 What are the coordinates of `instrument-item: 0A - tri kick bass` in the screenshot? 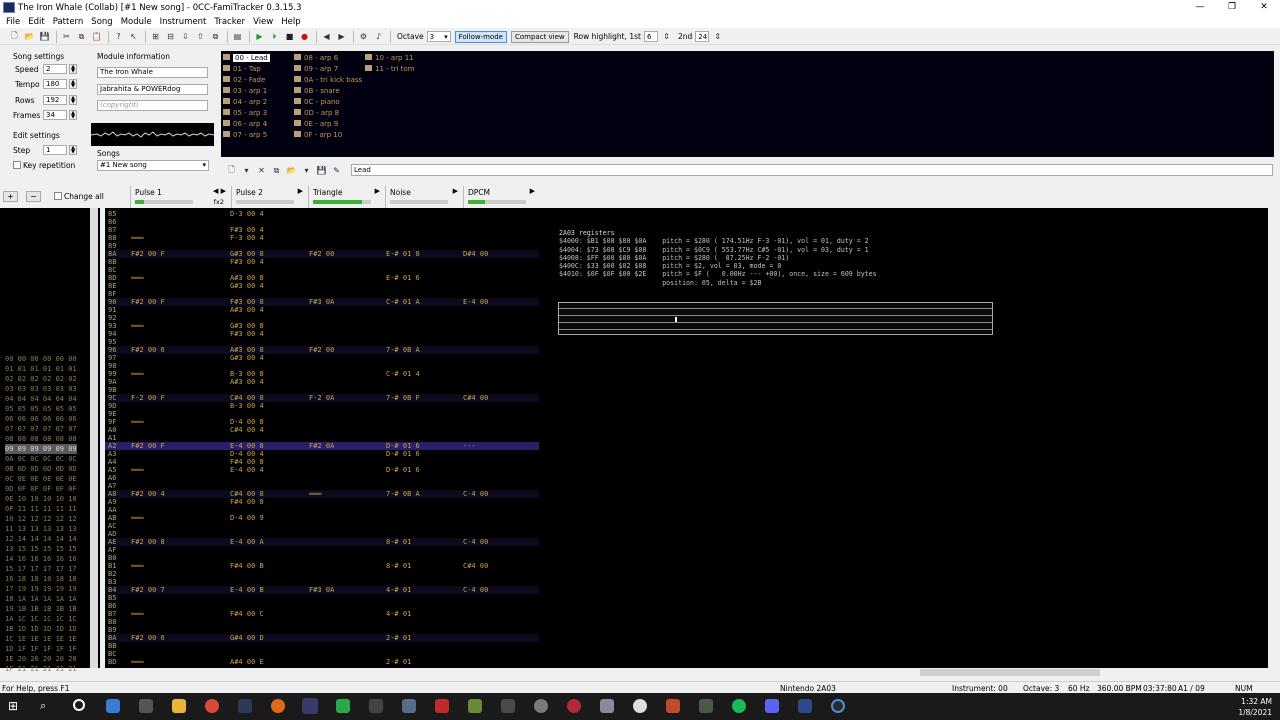 It's located at (328, 80).